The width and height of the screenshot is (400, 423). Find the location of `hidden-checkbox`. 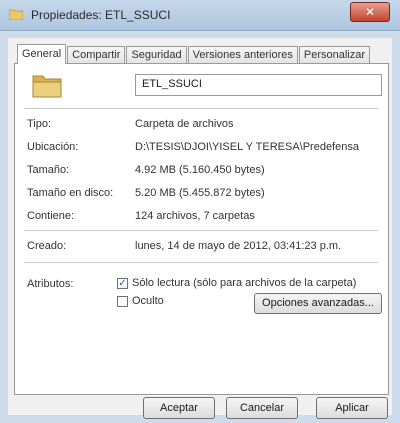

hidden-checkbox is located at coordinates (122, 301).